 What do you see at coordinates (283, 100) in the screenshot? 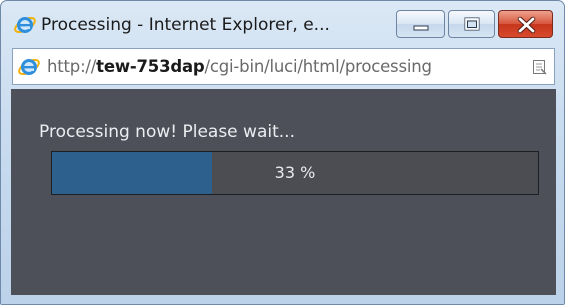
I see `content-top-edge` at bounding box center [283, 100].